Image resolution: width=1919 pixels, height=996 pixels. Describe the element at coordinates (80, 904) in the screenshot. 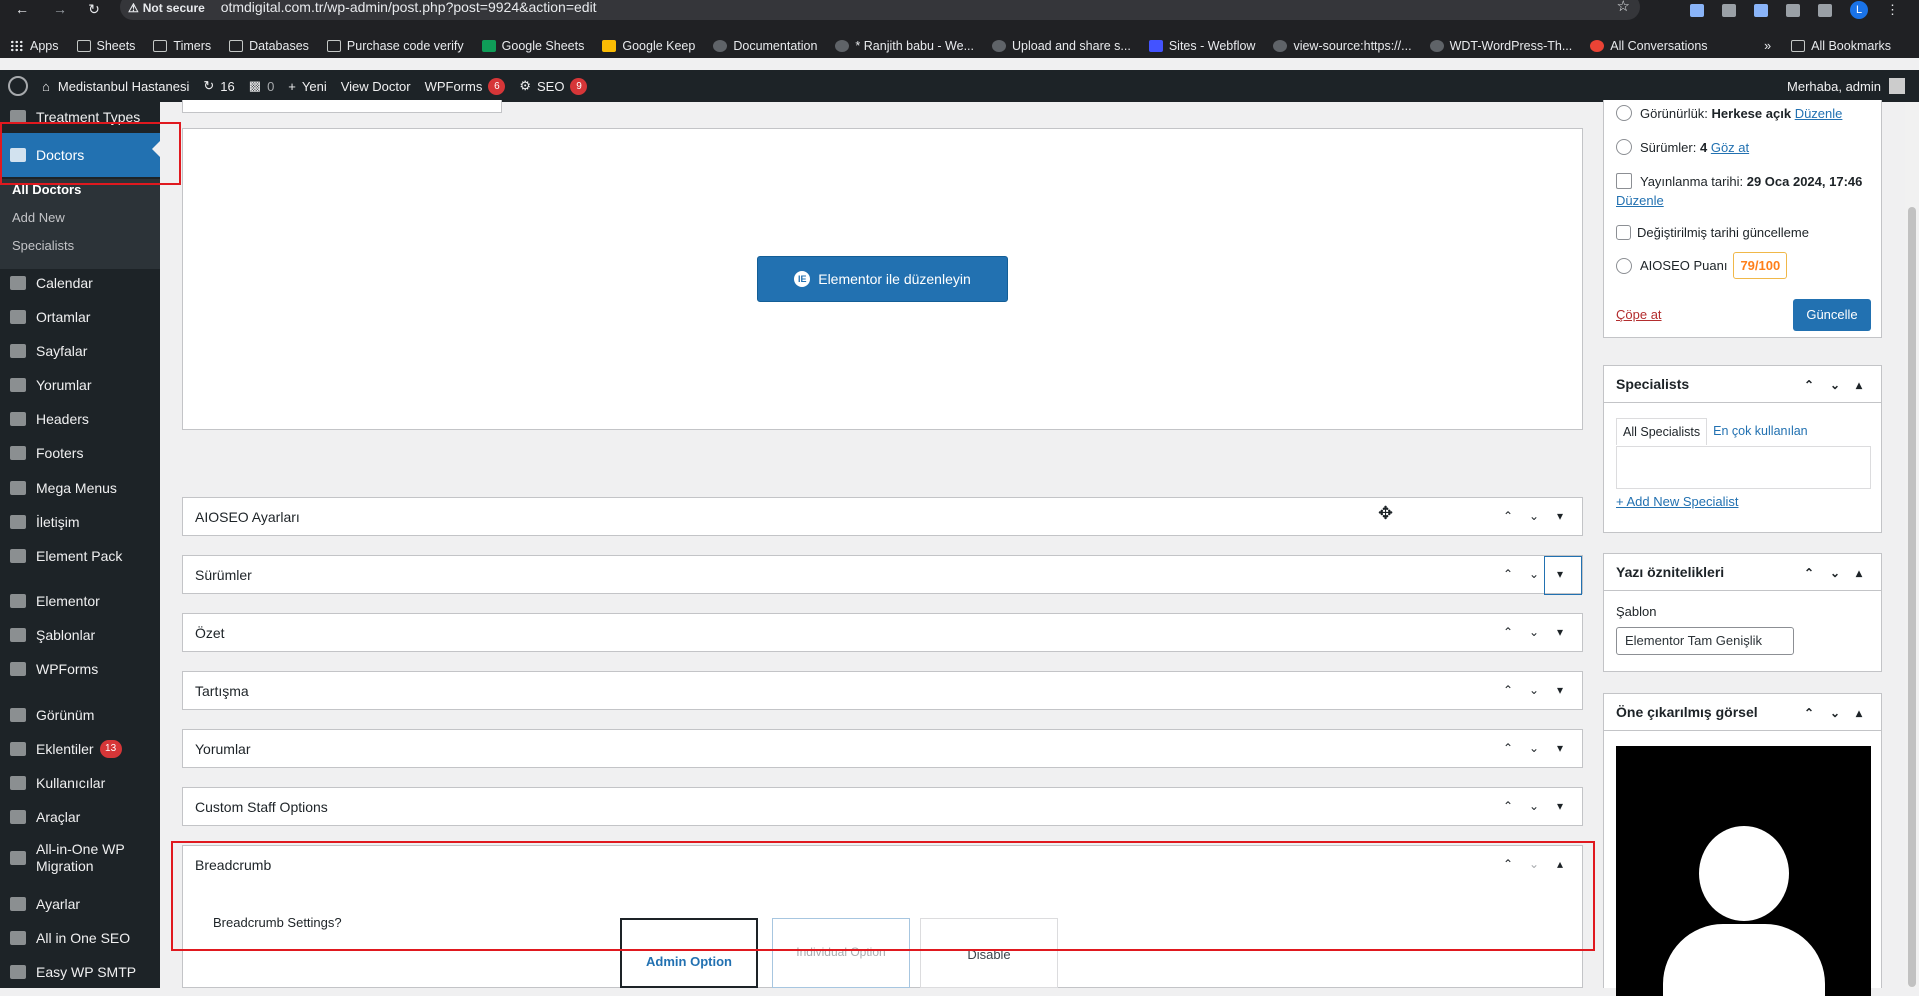

I see `menu-ayarlar: Ayarlar` at that location.